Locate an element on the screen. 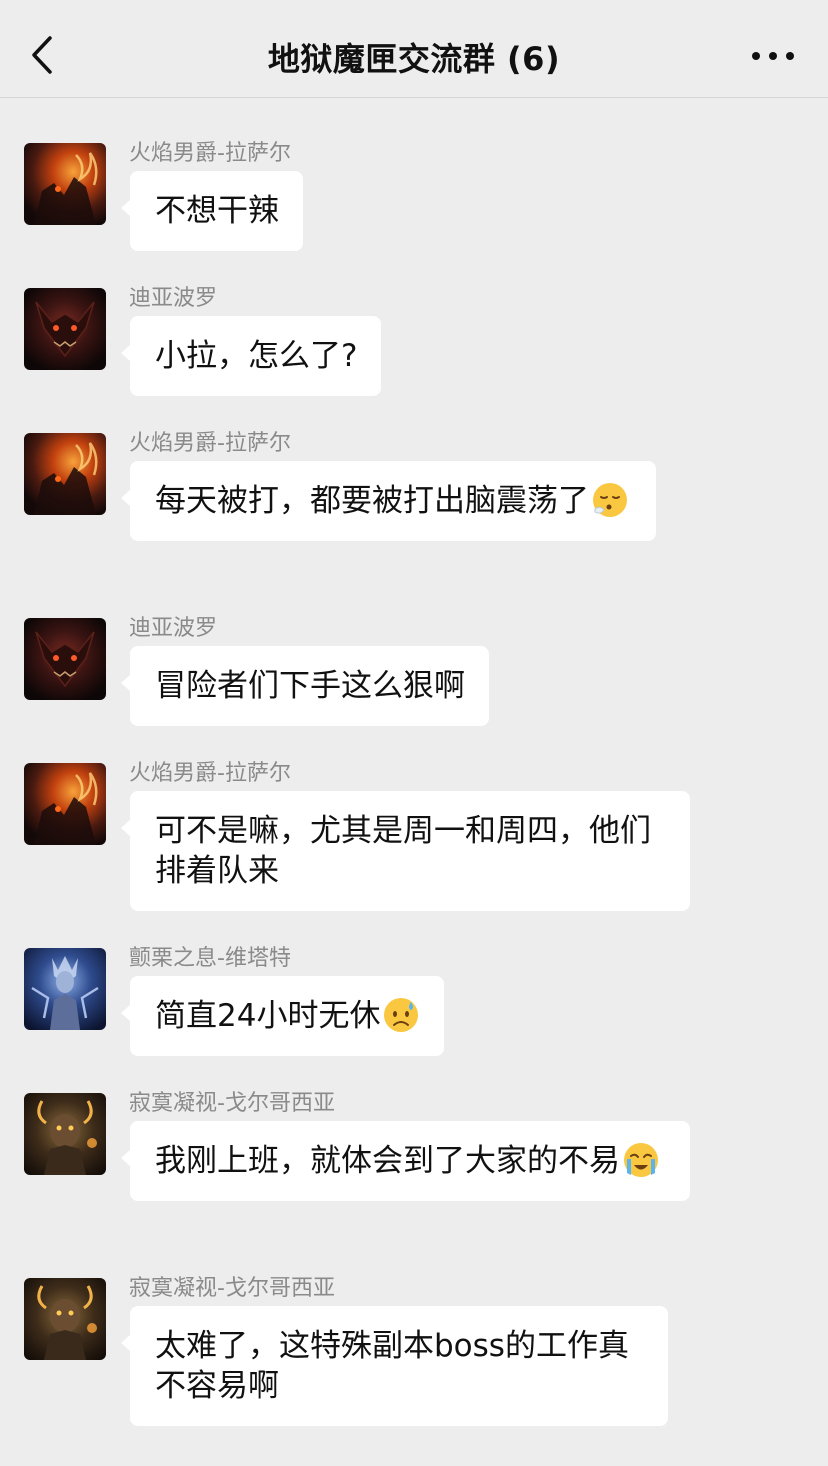 This screenshot has height=1466, width=828. message-text: 可不是嘛，尤其是周一和周四，他们排着队来 is located at coordinates (403, 851).